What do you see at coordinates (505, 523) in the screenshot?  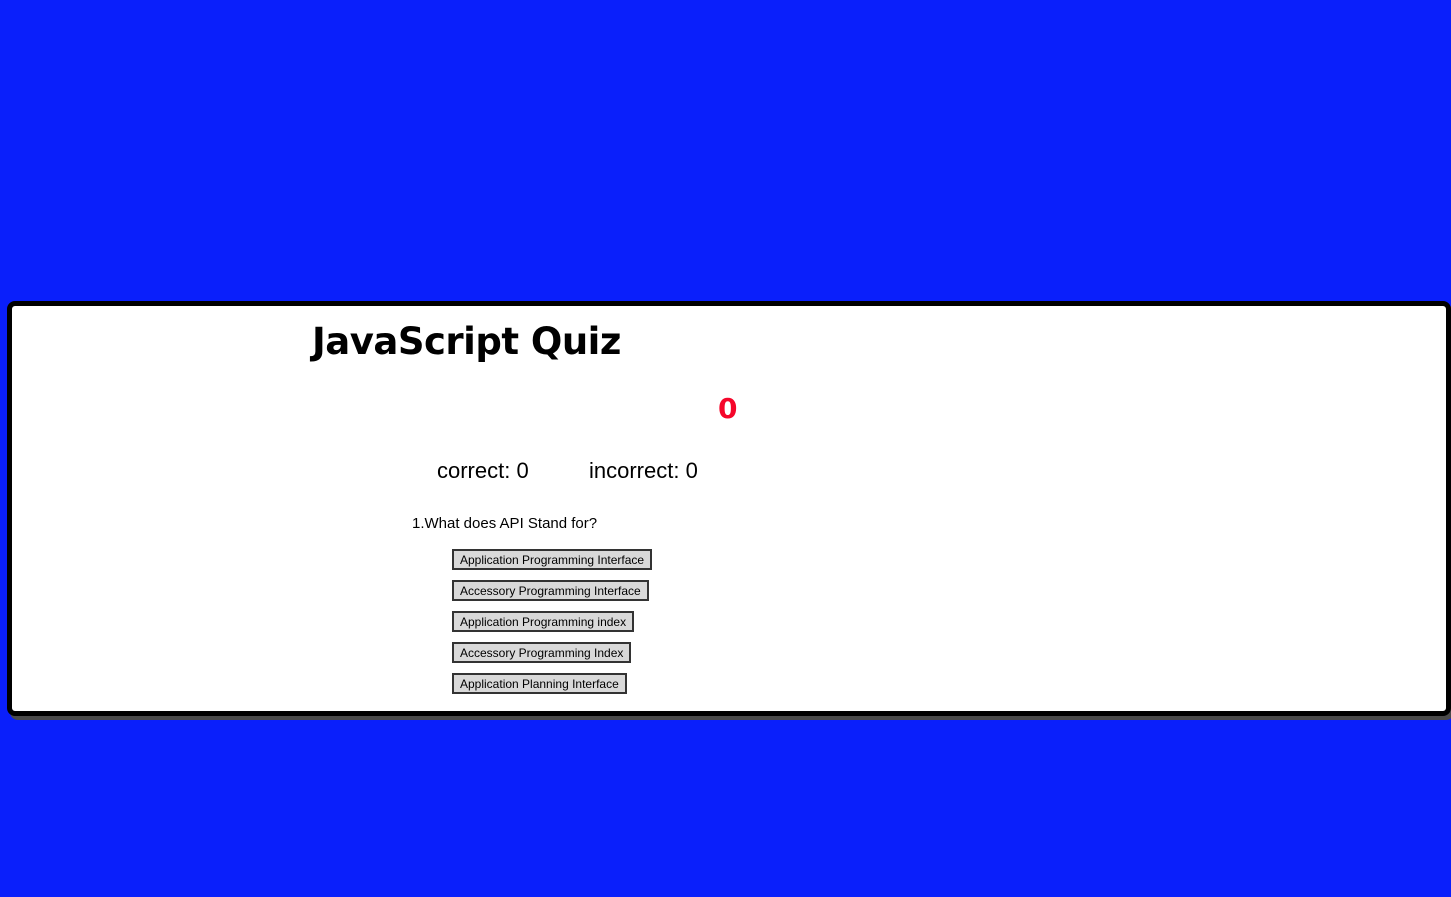 I see `question-text: 1.What does API Stand for?` at bounding box center [505, 523].